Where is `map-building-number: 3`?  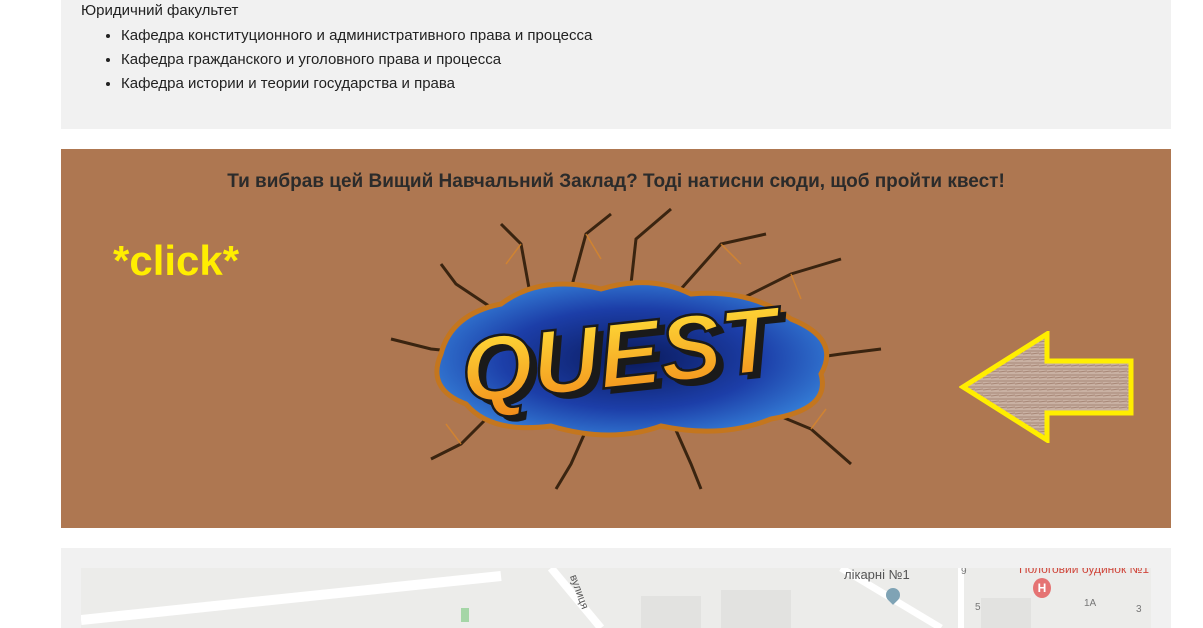 map-building-number: 3 is located at coordinates (1139, 609).